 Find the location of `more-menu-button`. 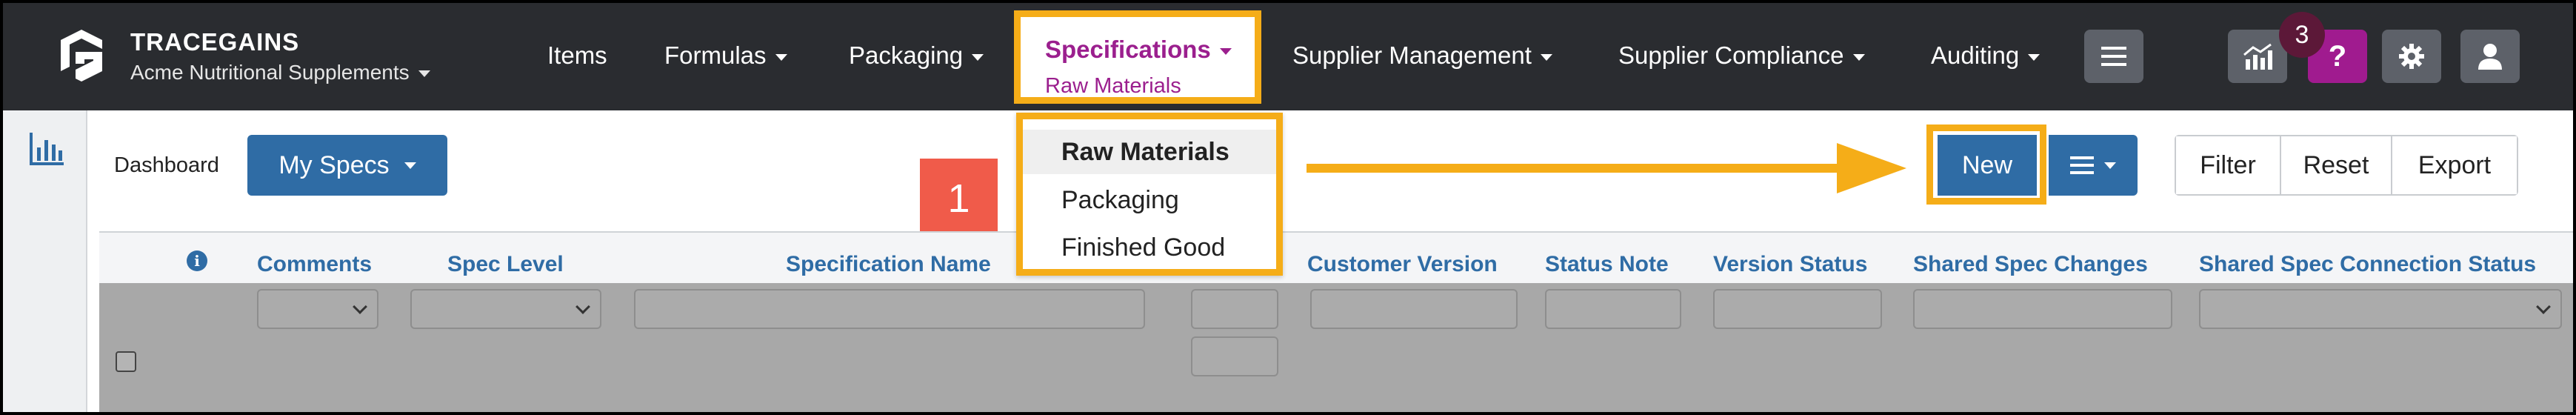

more-menu-button is located at coordinates (2113, 56).